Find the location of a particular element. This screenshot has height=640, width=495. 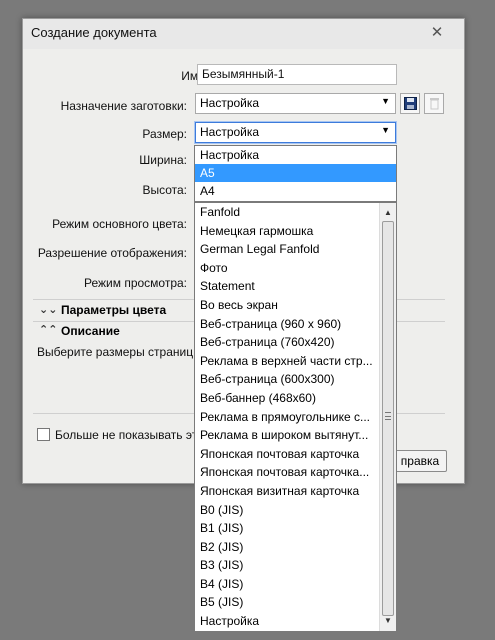

scrollbar-thumb is located at coordinates (388, 418).